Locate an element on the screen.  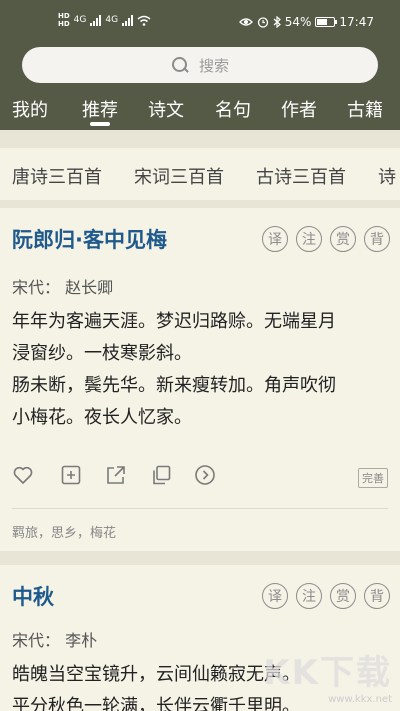
network-label-1: 4G is located at coordinates (80, 20).